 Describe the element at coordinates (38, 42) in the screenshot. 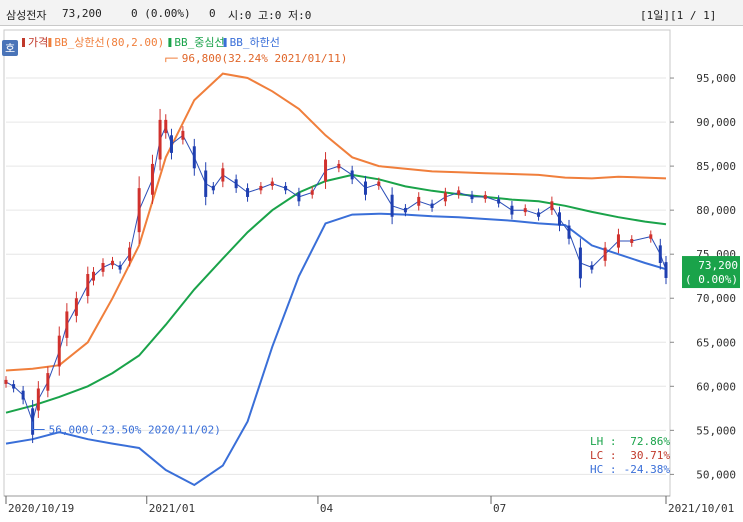

I see `legend-label: 가격` at that location.